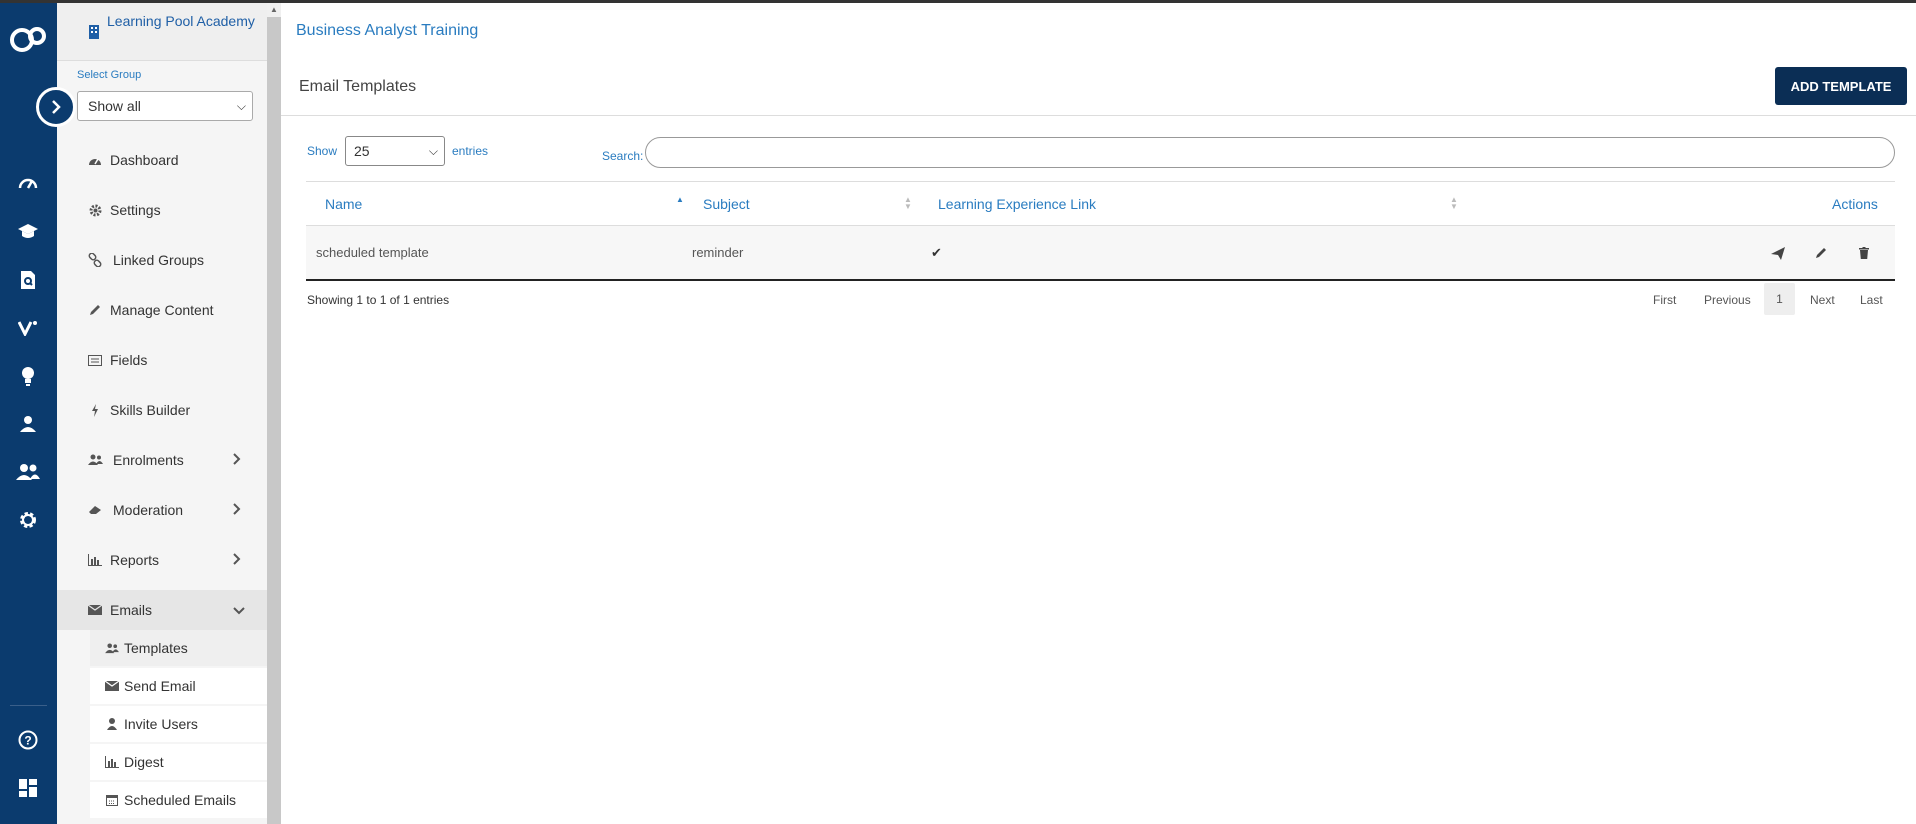  Describe the element at coordinates (28, 328) in the screenshot. I see `v-brand-icon` at that location.